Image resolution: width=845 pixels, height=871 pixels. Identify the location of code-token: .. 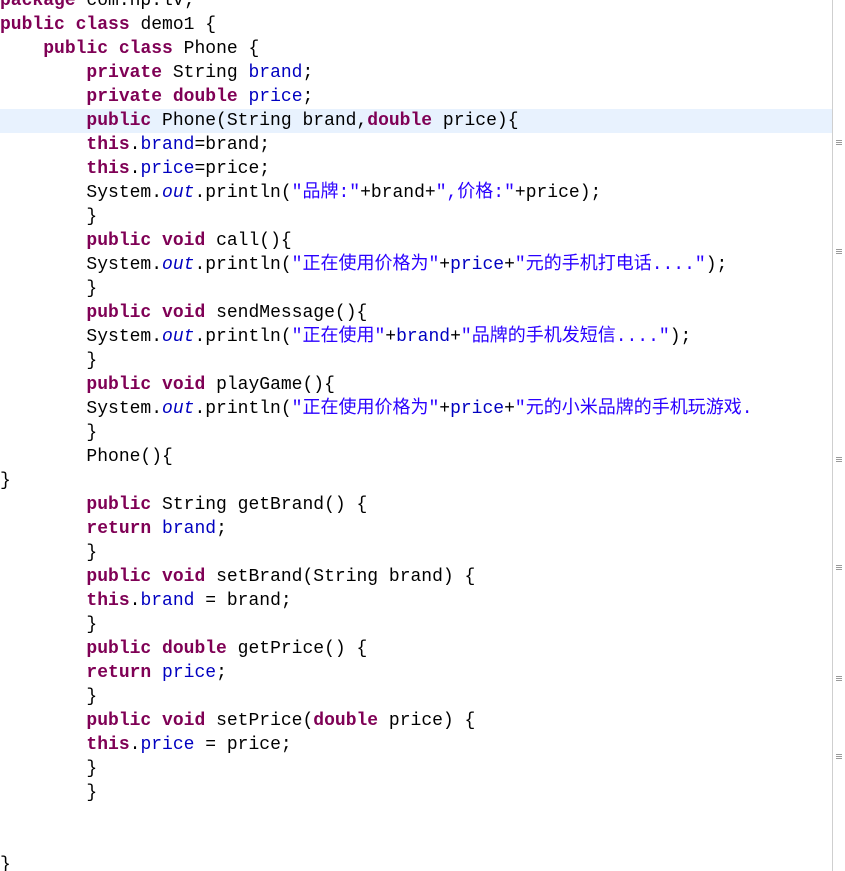
(135, 169).